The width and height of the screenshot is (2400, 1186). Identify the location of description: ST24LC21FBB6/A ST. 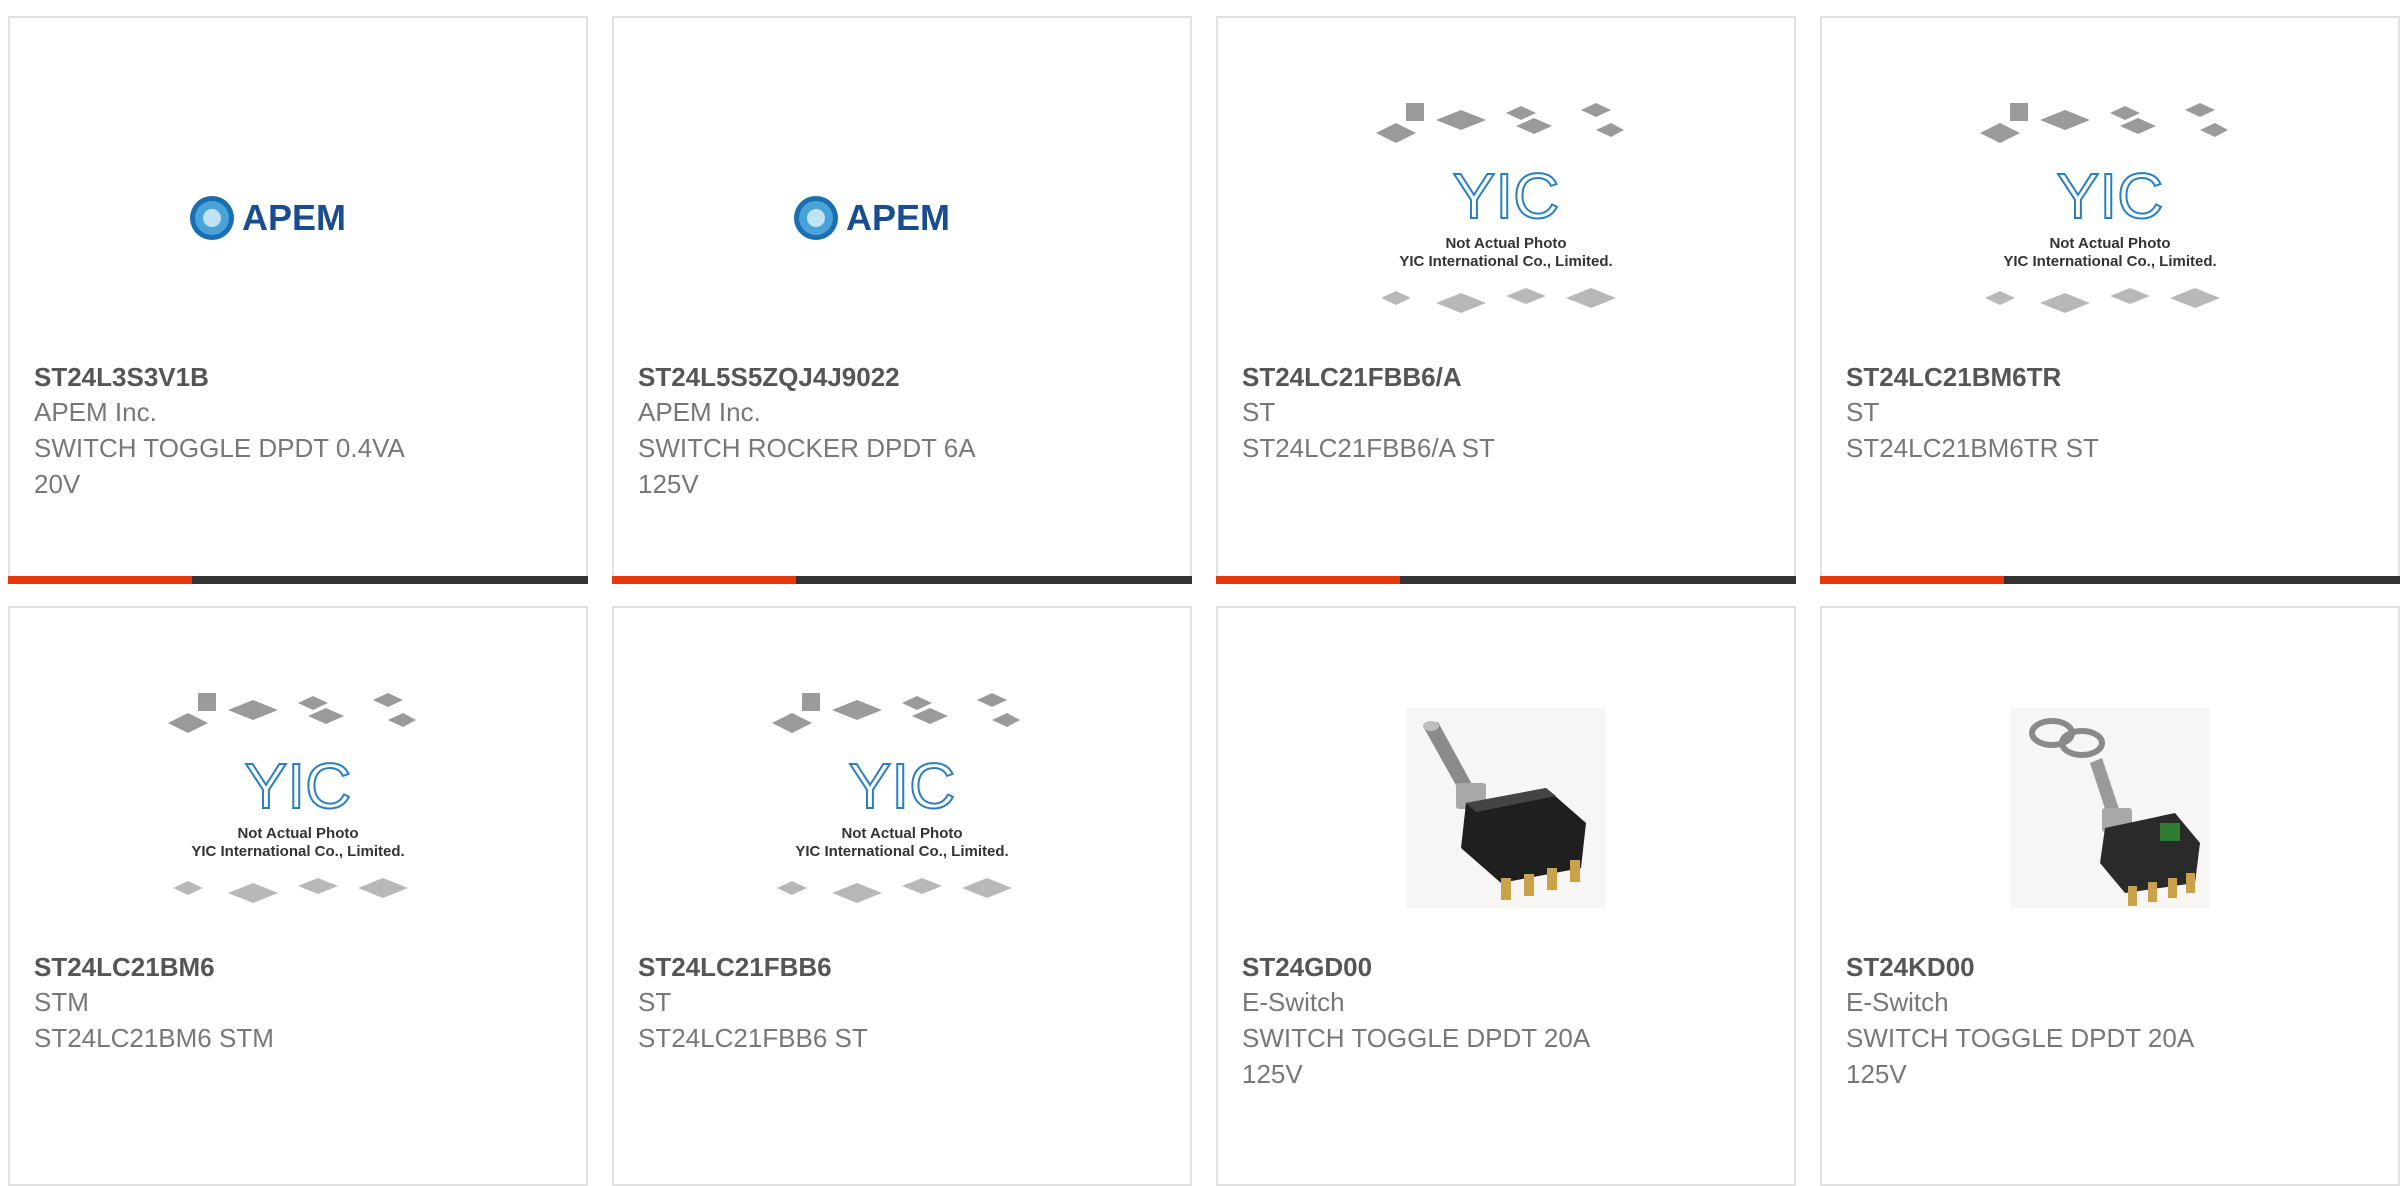
(1368, 448).